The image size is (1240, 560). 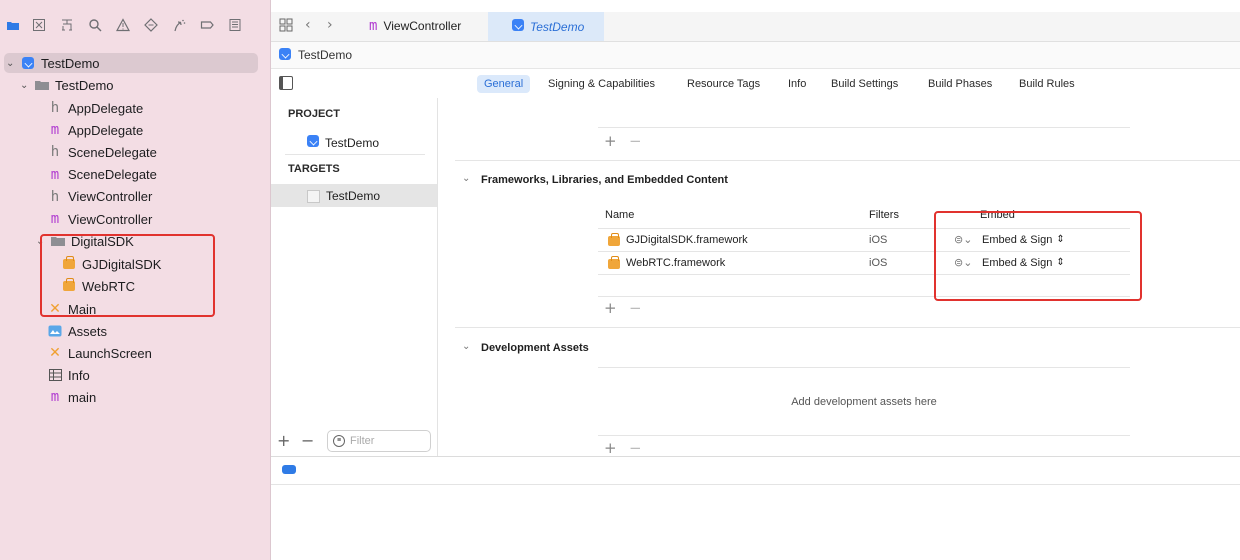 What do you see at coordinates (330, 25) in the screenshot?
I see `forward-arrow-icon: ›` at bounding box center [330, 25].